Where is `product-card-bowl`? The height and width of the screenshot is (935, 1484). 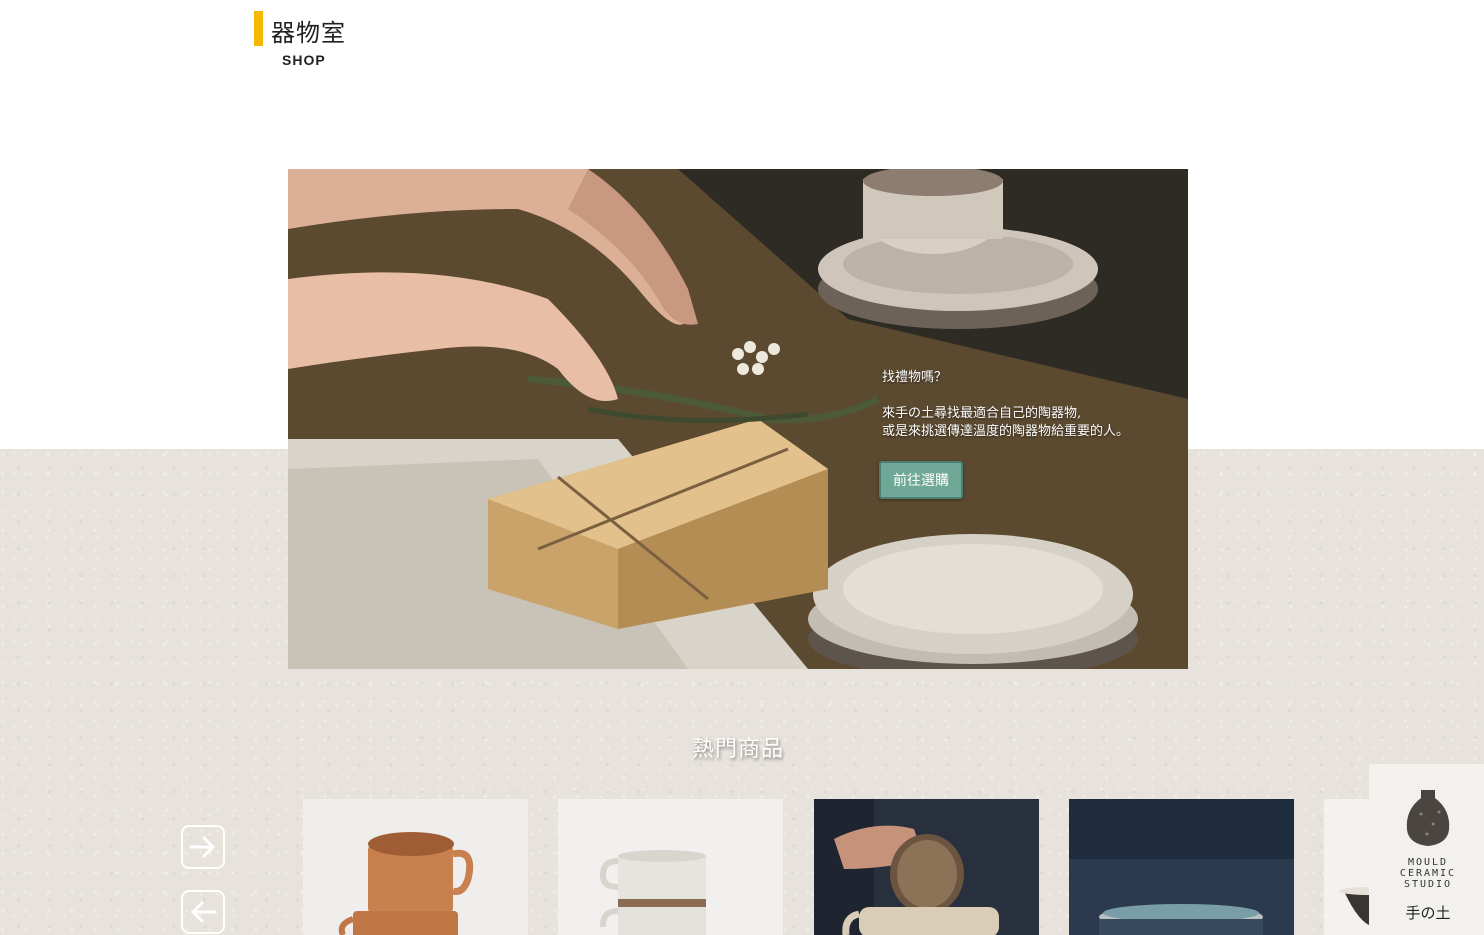
product-card-bowl is located at coordinates (1349, 867).